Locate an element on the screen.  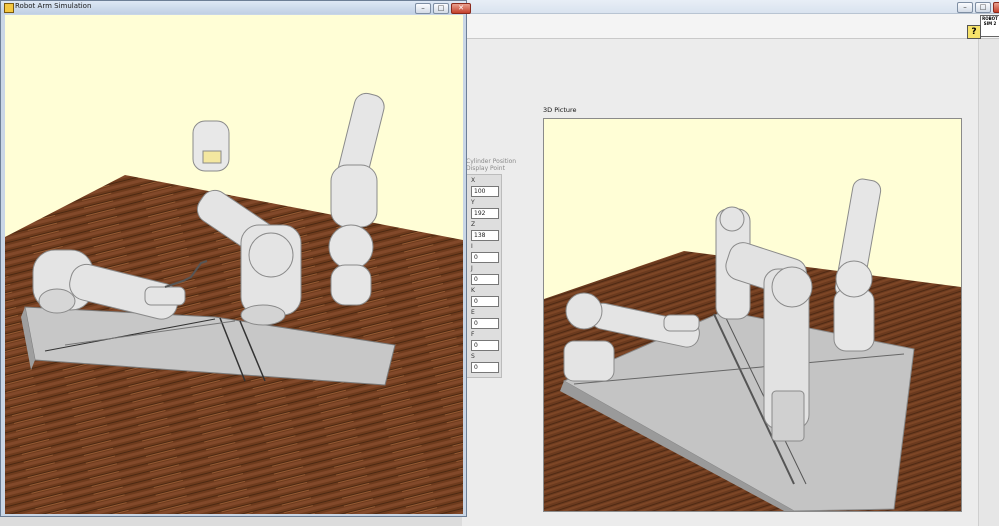
control-label-0: X is located at coordinates (473, 180).